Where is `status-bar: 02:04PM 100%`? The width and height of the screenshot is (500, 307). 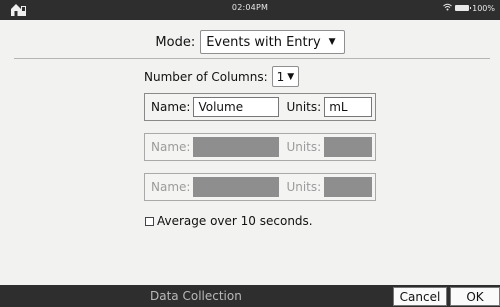 status-bar: 02:04PM 100% is located at coordinates (250, 10).